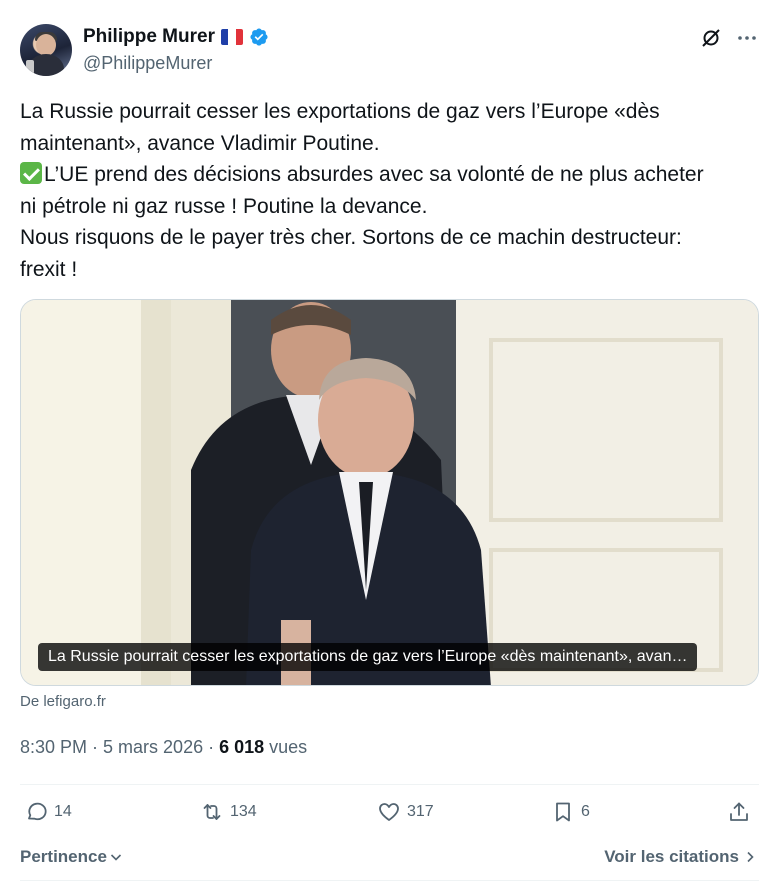  I want to click on reply-button: 14, so click(48, 812).